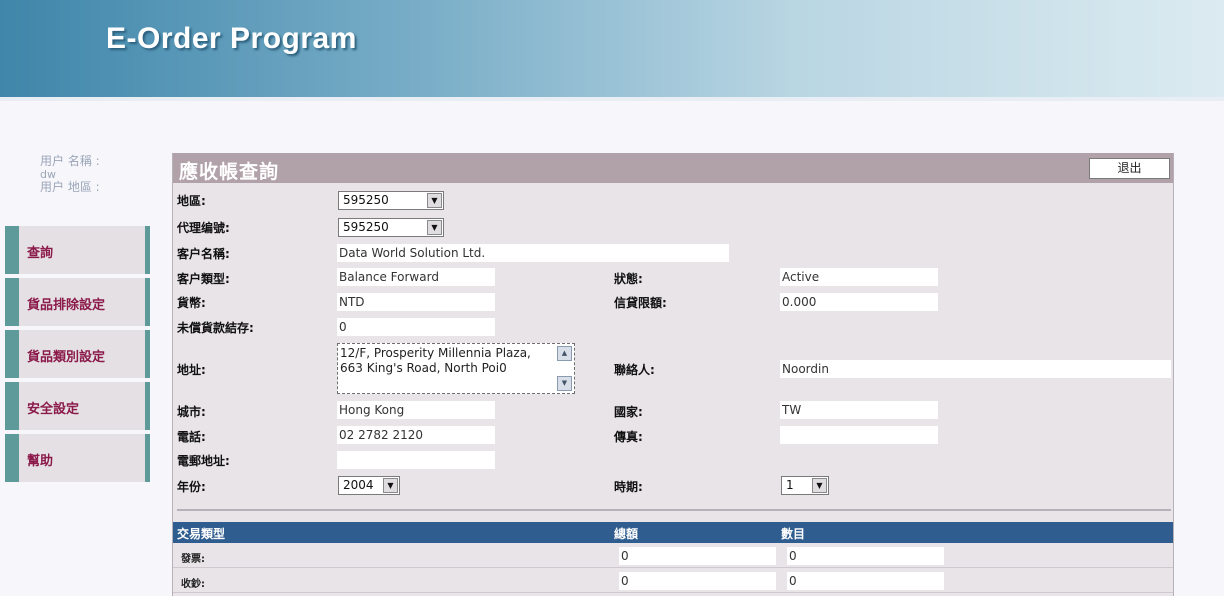  I want to click on year-select-value: 2004, so click(358, 485).